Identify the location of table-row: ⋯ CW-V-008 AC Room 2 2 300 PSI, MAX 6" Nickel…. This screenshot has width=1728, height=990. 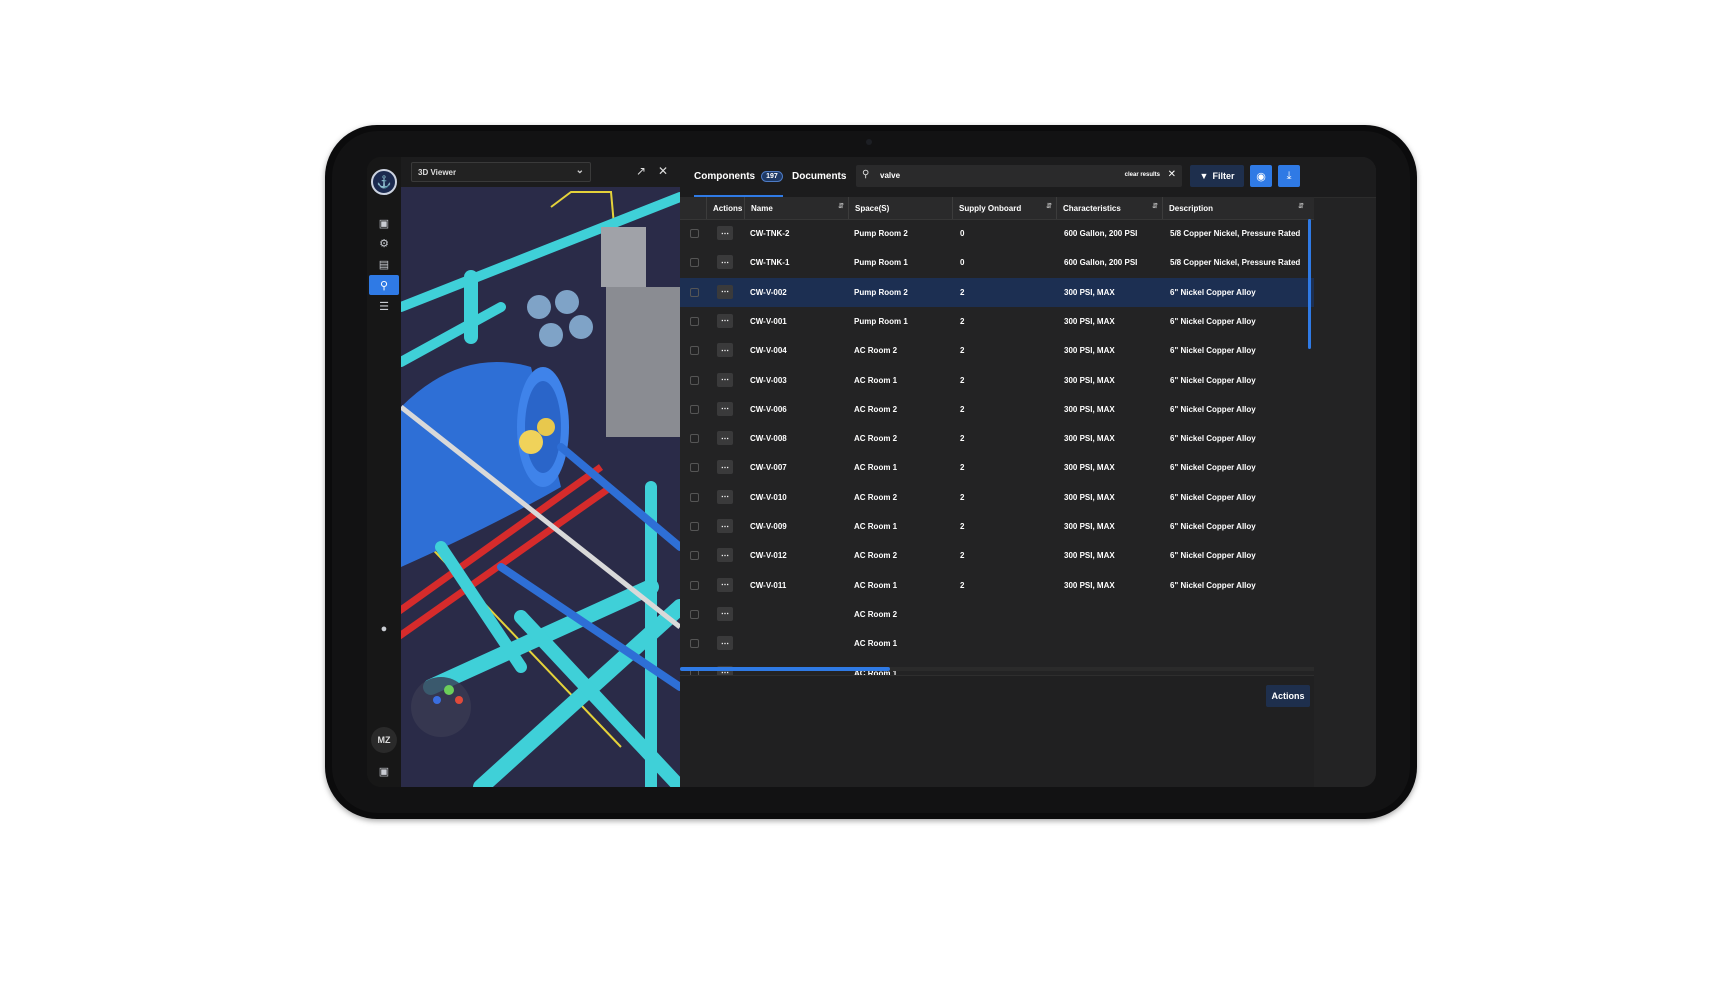
(997, 438).